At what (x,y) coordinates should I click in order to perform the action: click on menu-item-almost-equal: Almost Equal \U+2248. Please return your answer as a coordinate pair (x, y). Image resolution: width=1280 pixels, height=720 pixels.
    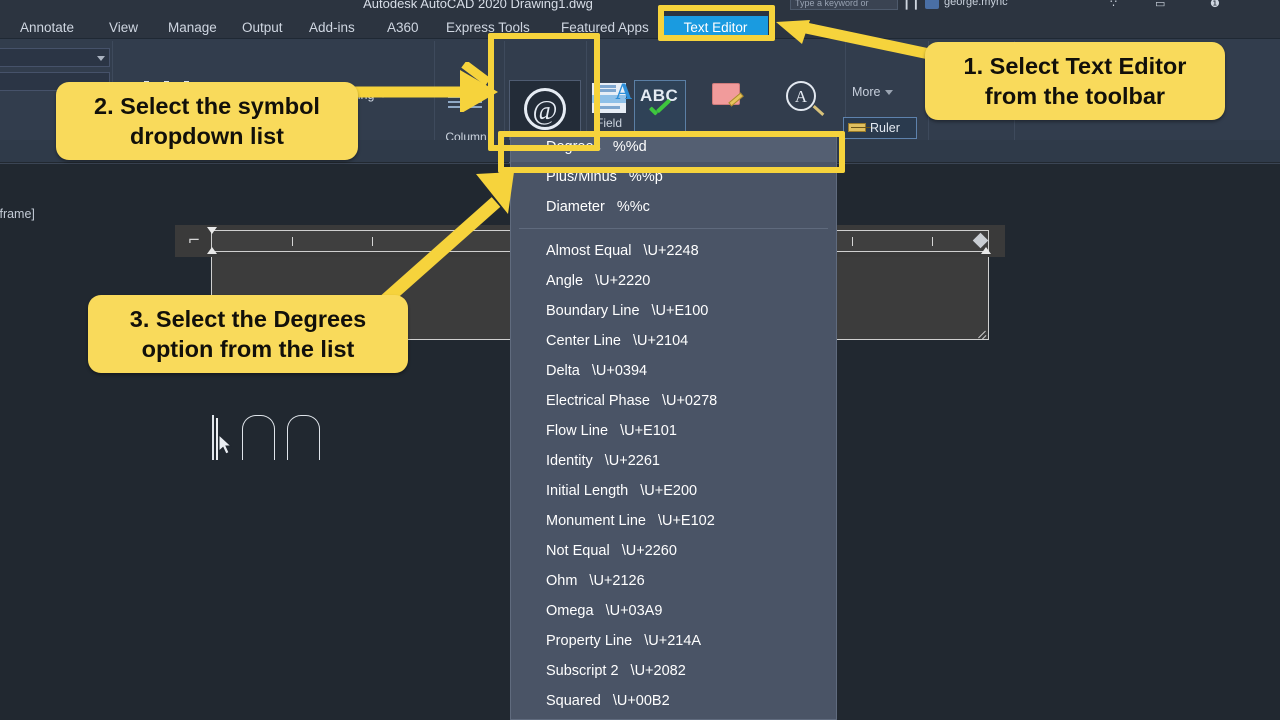
    Looking at the image, I should click on (673, 251).